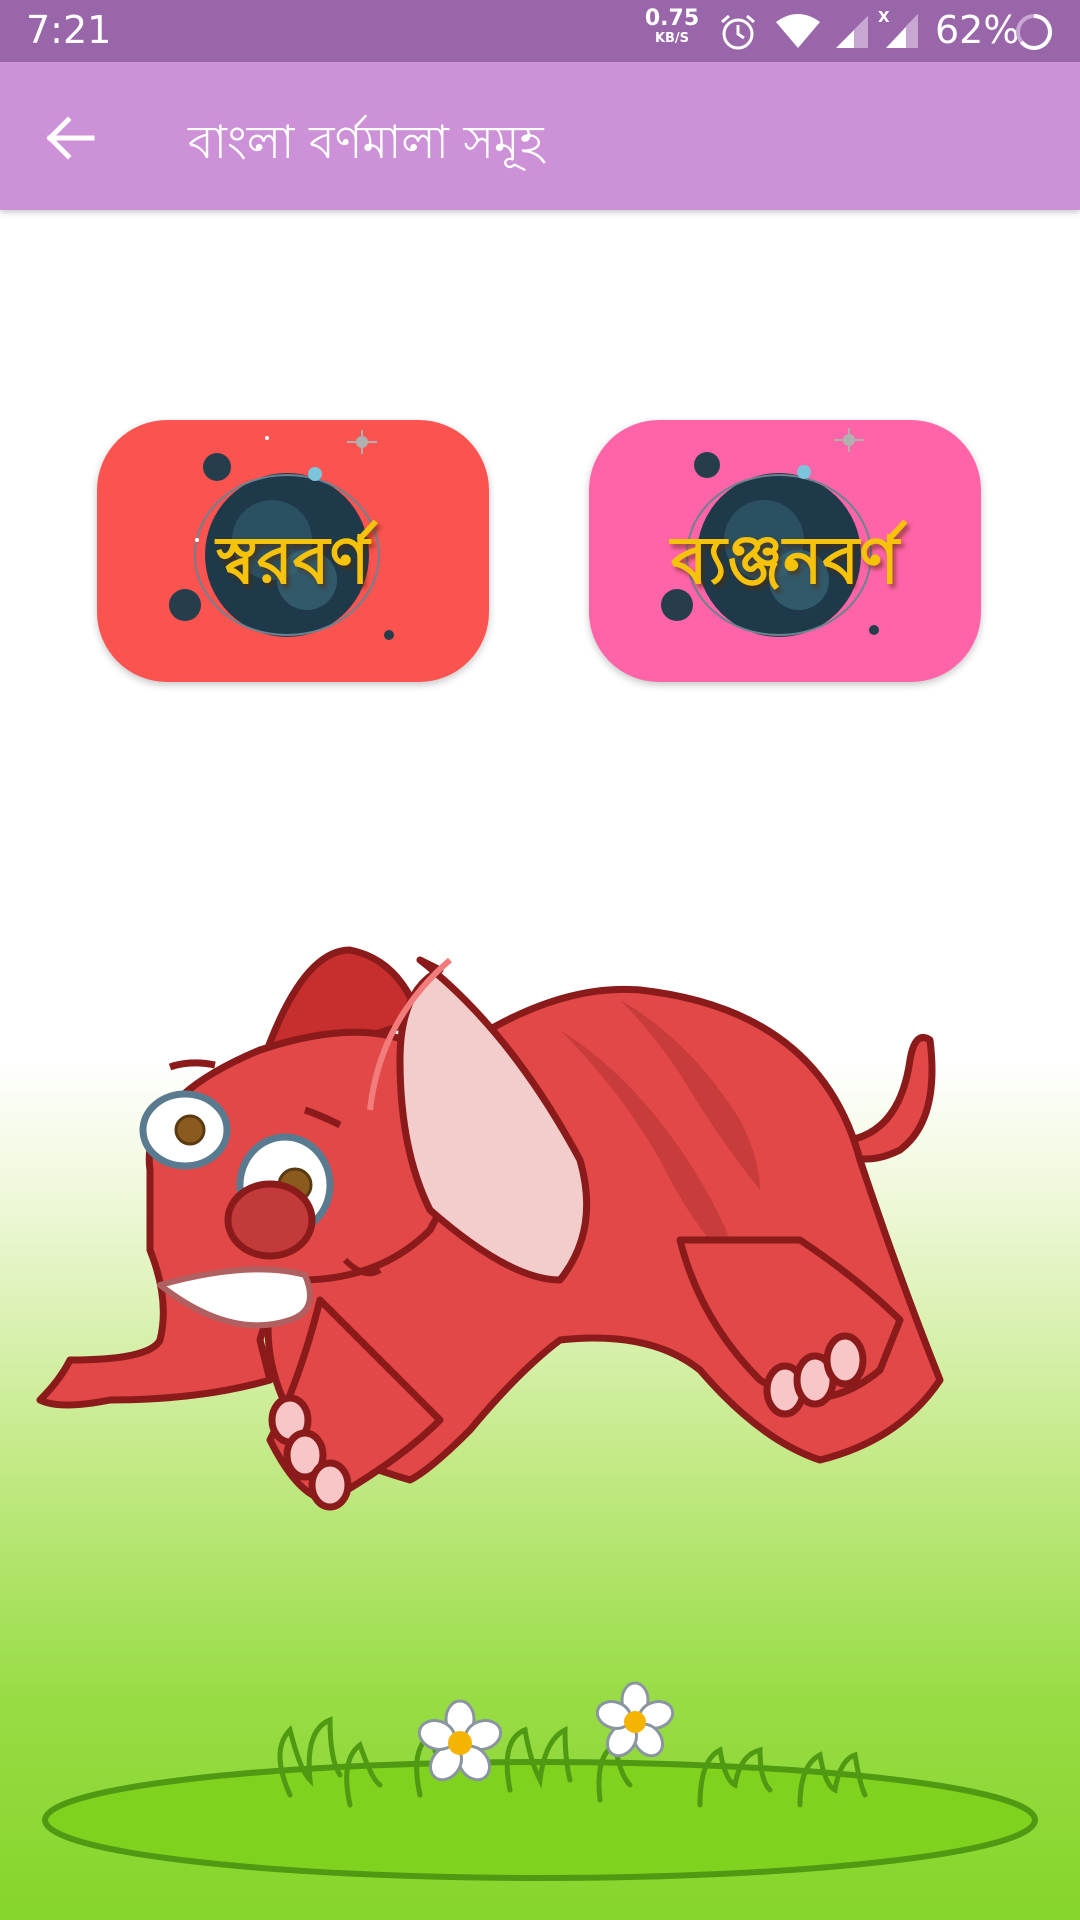 This screenshot has height=1920, width=1080. I want to click on app-bar: বাংলা বর্ণমালা সমূহ, so click(540, 136).